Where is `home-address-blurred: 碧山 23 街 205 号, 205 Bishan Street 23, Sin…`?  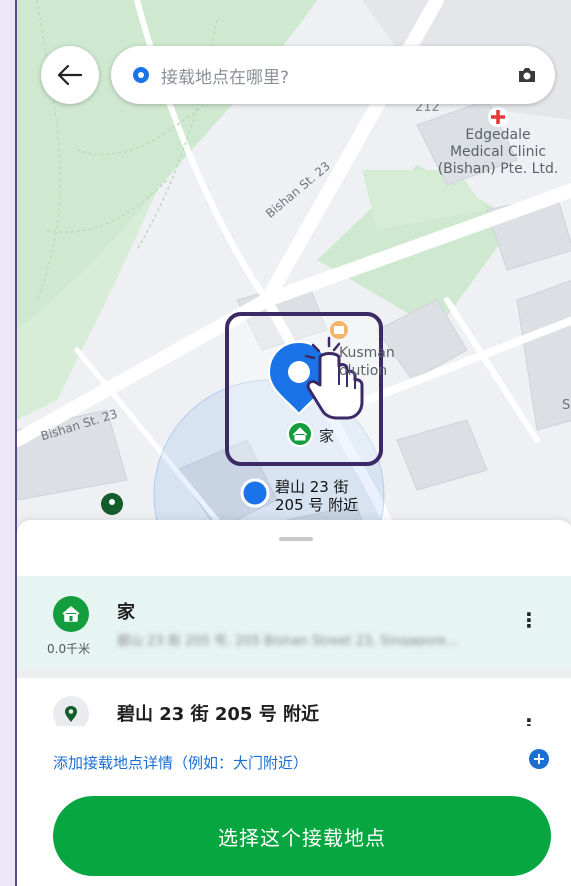
home-address-blurred: 碧山 23 街 205 号, 205 Bishan Street 23, Sin… is located at coordinates (288, 640).